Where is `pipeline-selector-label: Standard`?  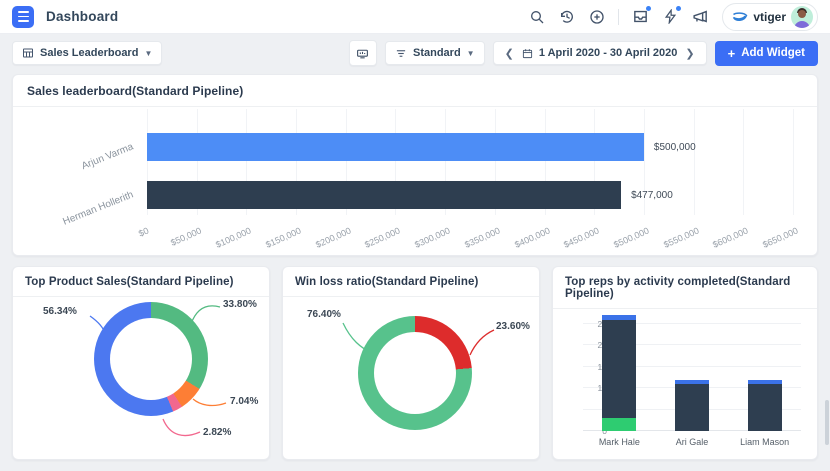
pipeline-selector-label: Standard is located at coordinates (436, 53).